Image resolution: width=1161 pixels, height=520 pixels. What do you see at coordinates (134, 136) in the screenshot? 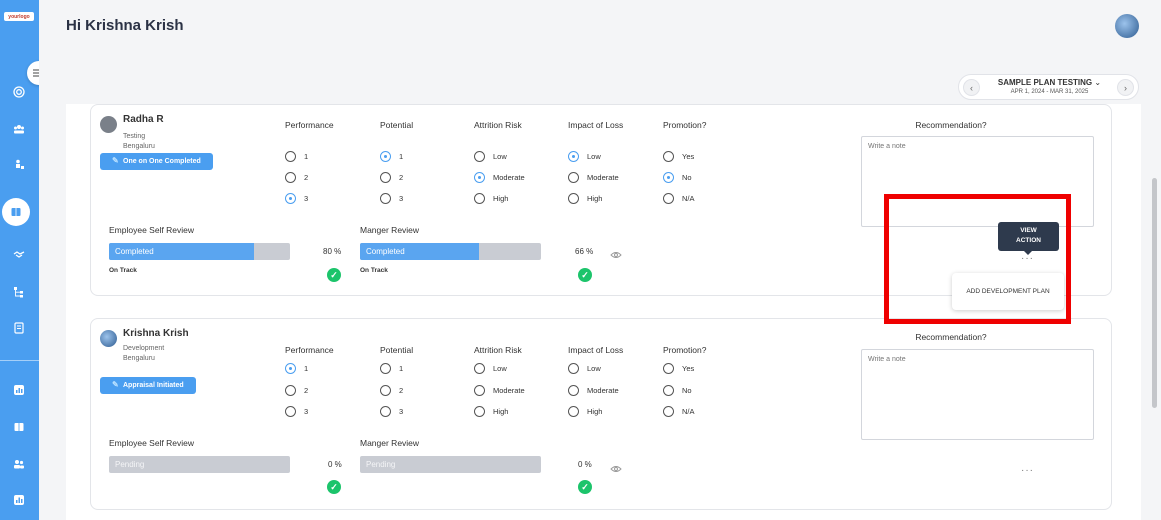
I see `employee-department: Testing` at bounding box center [134, 136].